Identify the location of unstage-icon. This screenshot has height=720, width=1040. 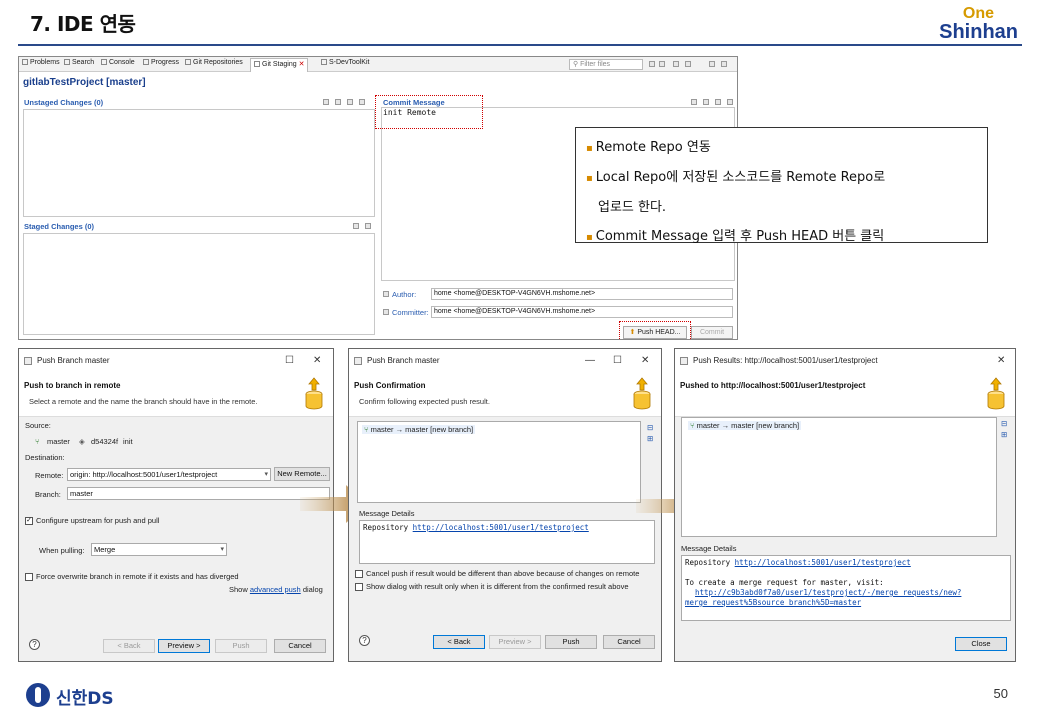
(356, 226).